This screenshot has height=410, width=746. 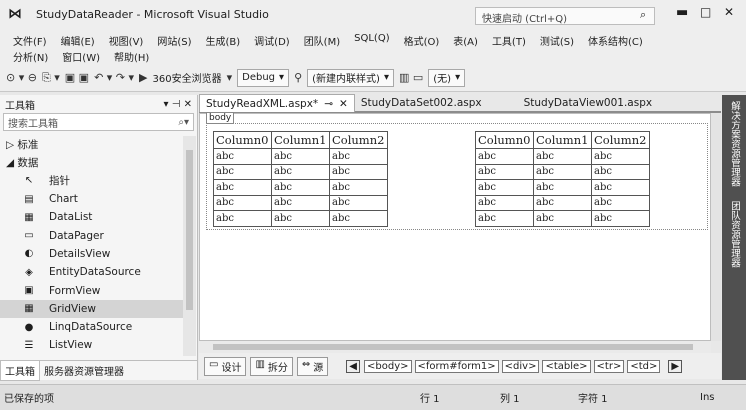 I want to click on menu-item: 生成(B), so click(x=223, y=40).